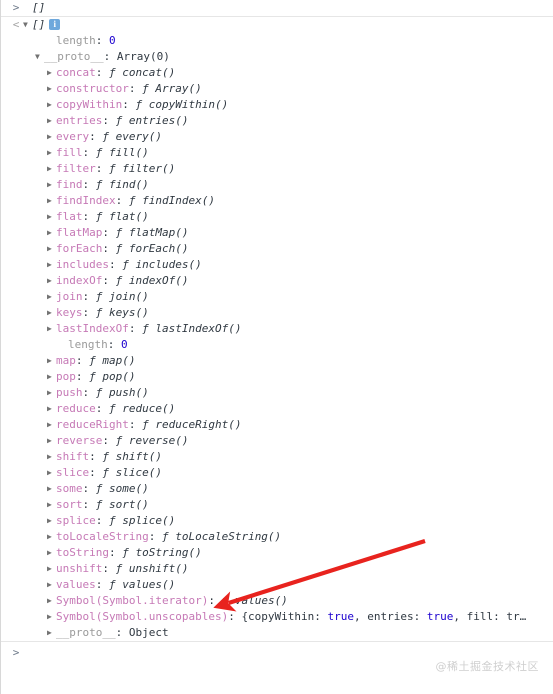 The width and height of the screenshot is (553, 694). What do you see at coordinates (277, 313) in the screenshot?
I see `console-row: ▶ keys: ƒ keys()` at bounding box center [277, 313].